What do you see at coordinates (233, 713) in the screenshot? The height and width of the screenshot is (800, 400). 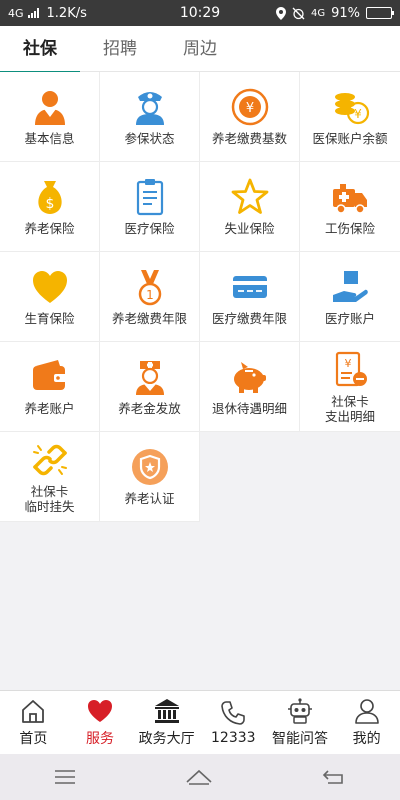 I see `phone-icon` at bounding box center [233, 713].